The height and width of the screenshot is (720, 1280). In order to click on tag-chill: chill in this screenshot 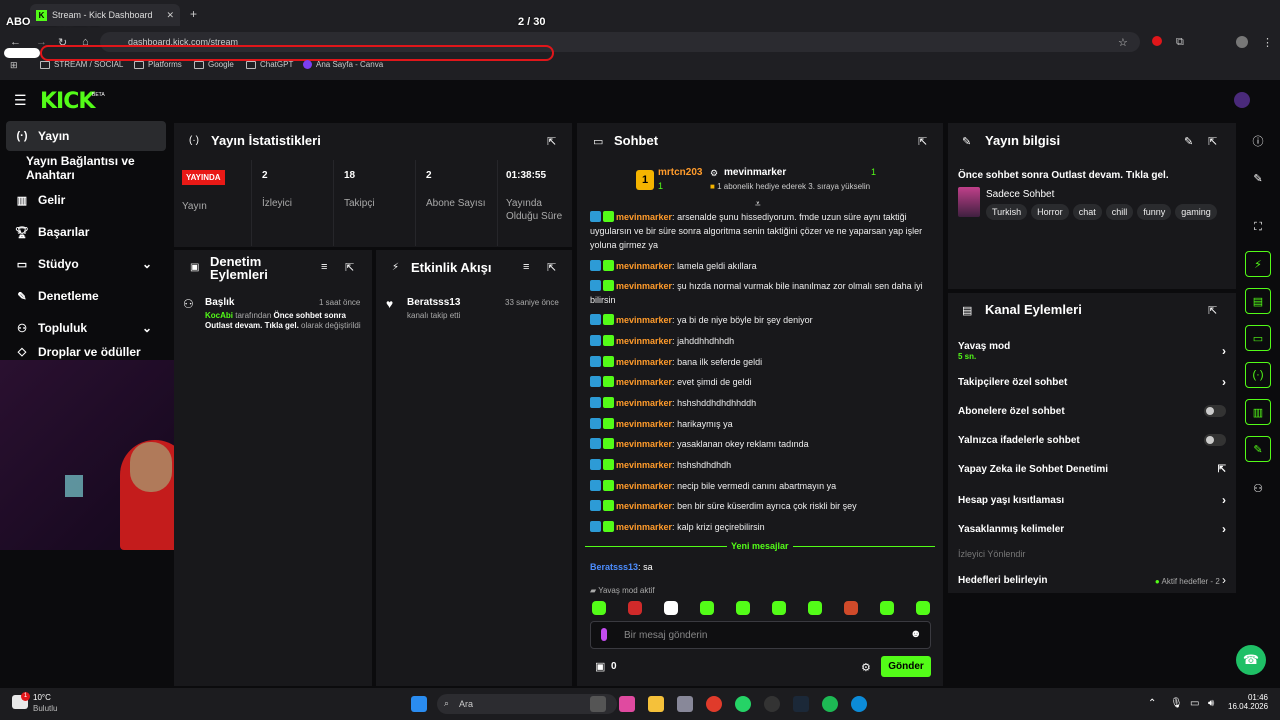, I will do `click(1119, 212)`.